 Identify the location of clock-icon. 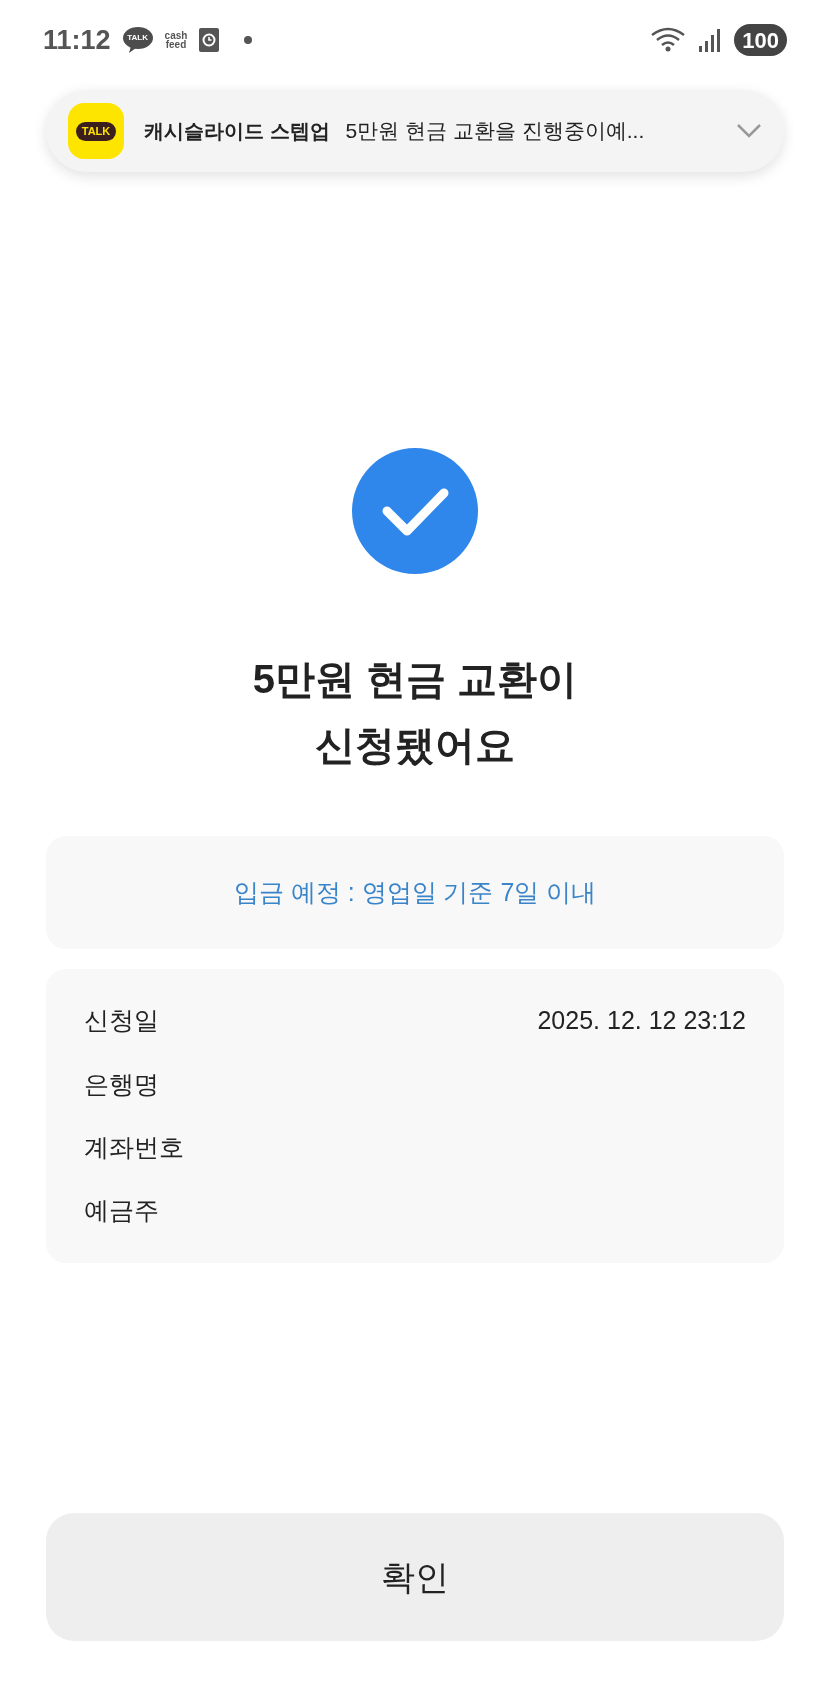
(209, 40).